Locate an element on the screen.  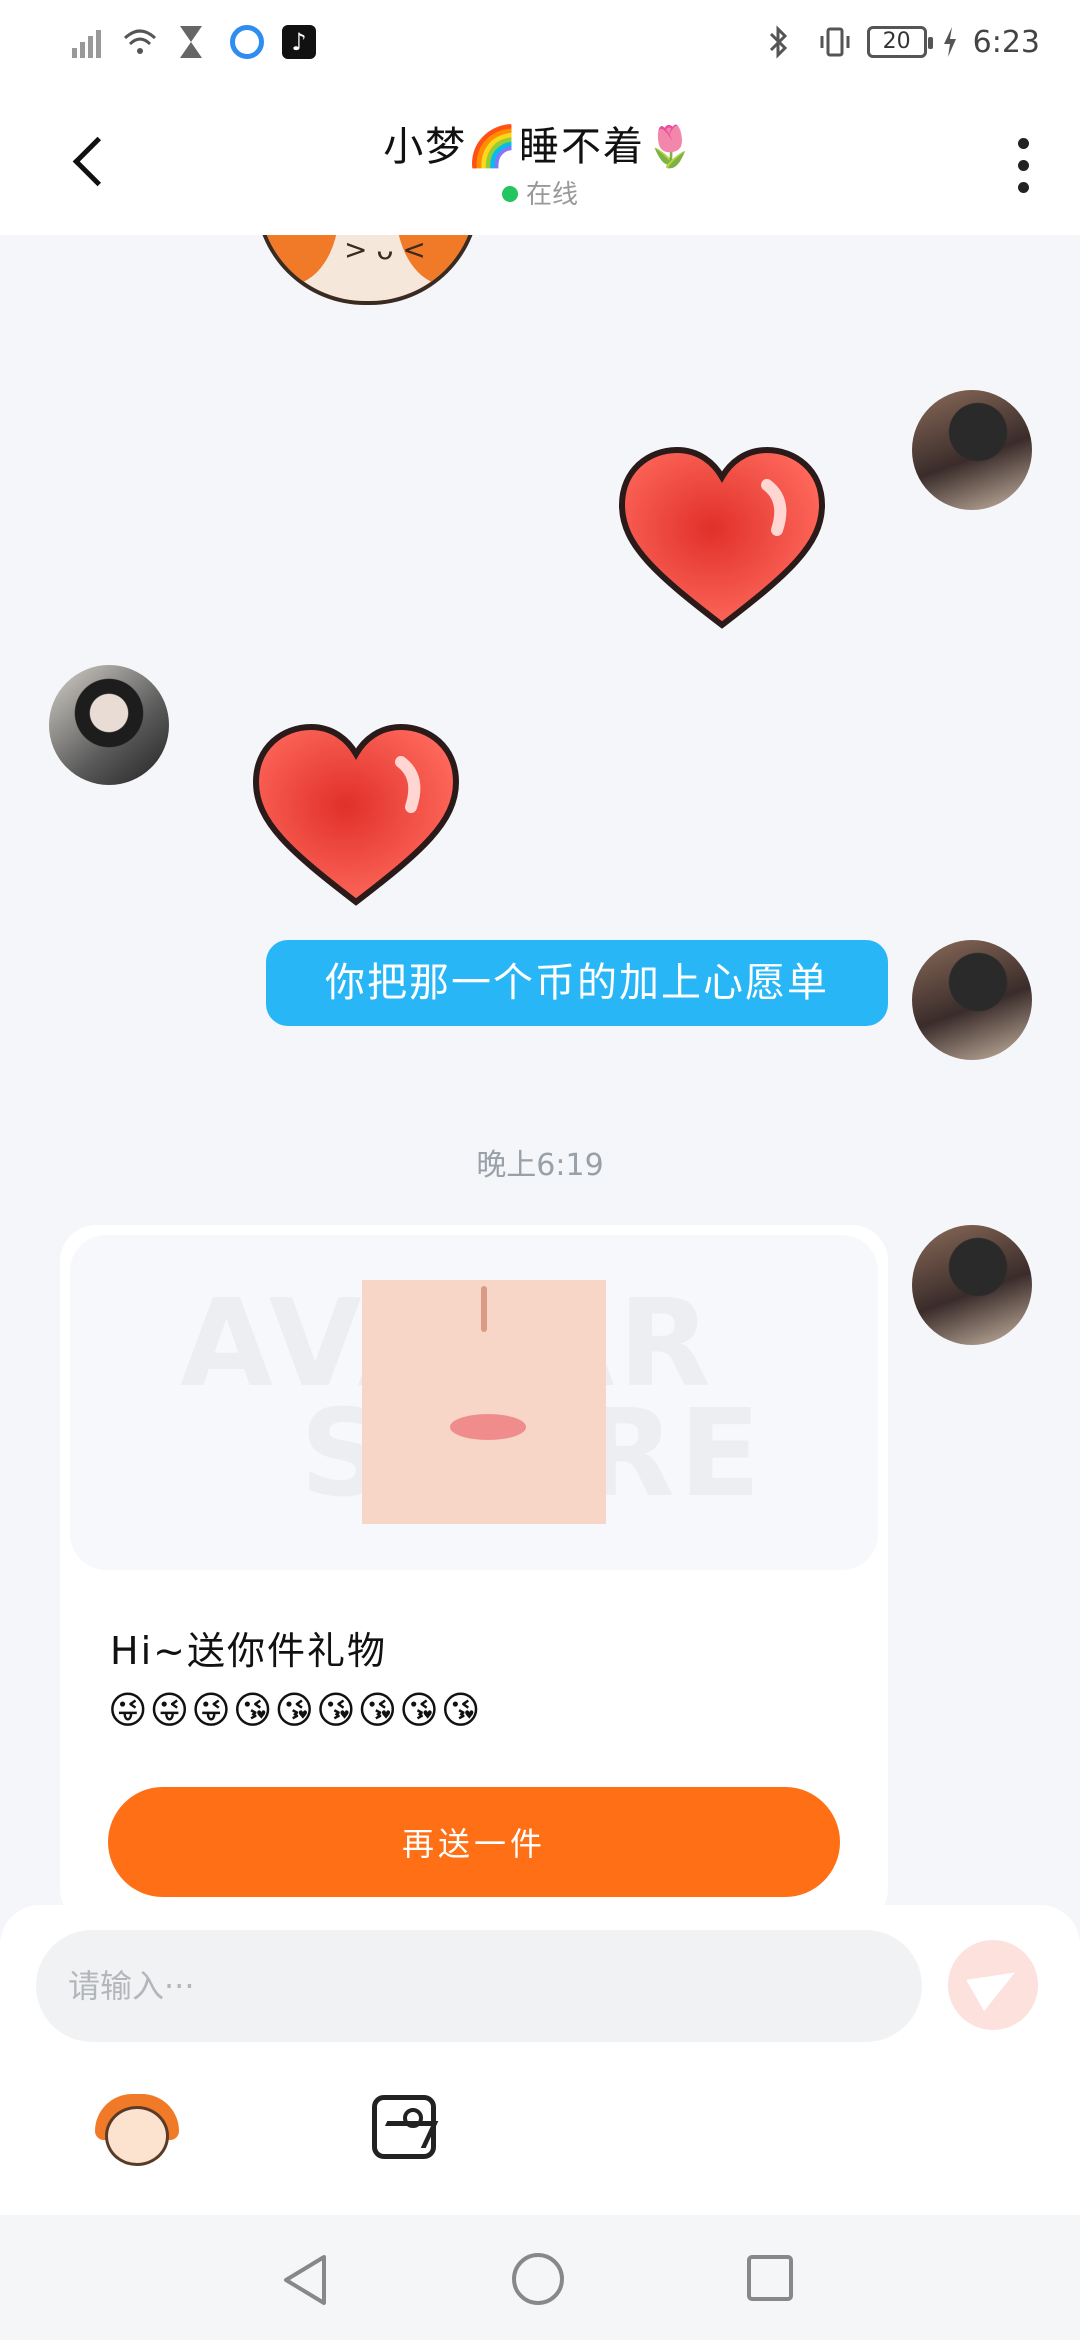
status-right-icons: 20 6:23 is located at coordinates (903, 42).